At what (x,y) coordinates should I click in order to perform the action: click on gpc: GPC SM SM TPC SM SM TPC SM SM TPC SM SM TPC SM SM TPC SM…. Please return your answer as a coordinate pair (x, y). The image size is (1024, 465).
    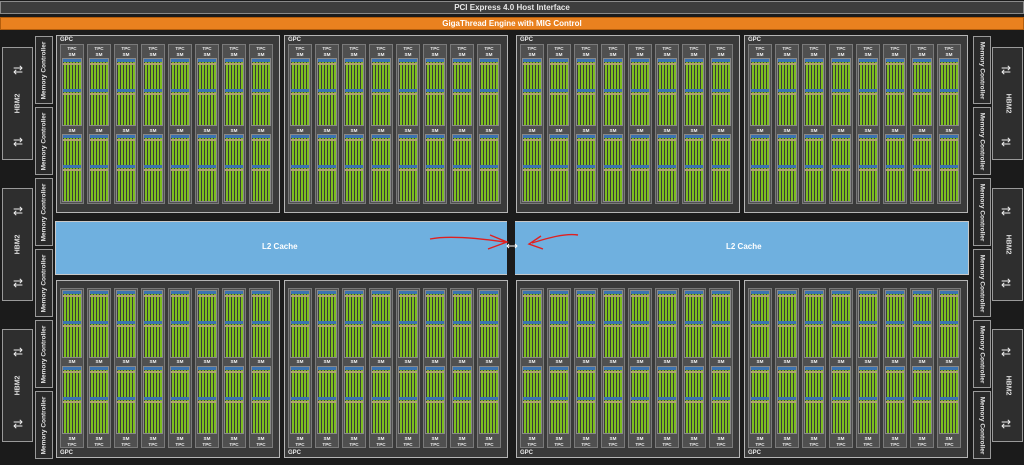
    Looking at the image, I should click on (856, 369).